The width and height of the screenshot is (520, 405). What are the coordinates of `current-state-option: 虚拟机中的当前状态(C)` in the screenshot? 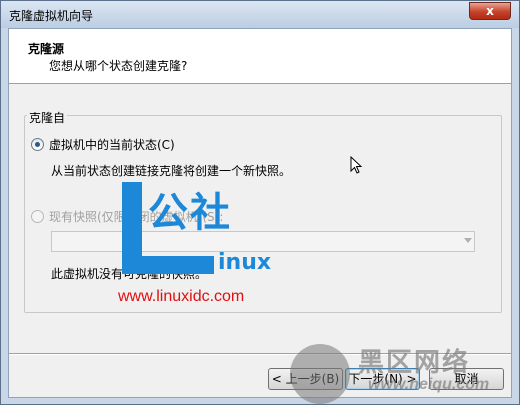 It's located at (103, 144).